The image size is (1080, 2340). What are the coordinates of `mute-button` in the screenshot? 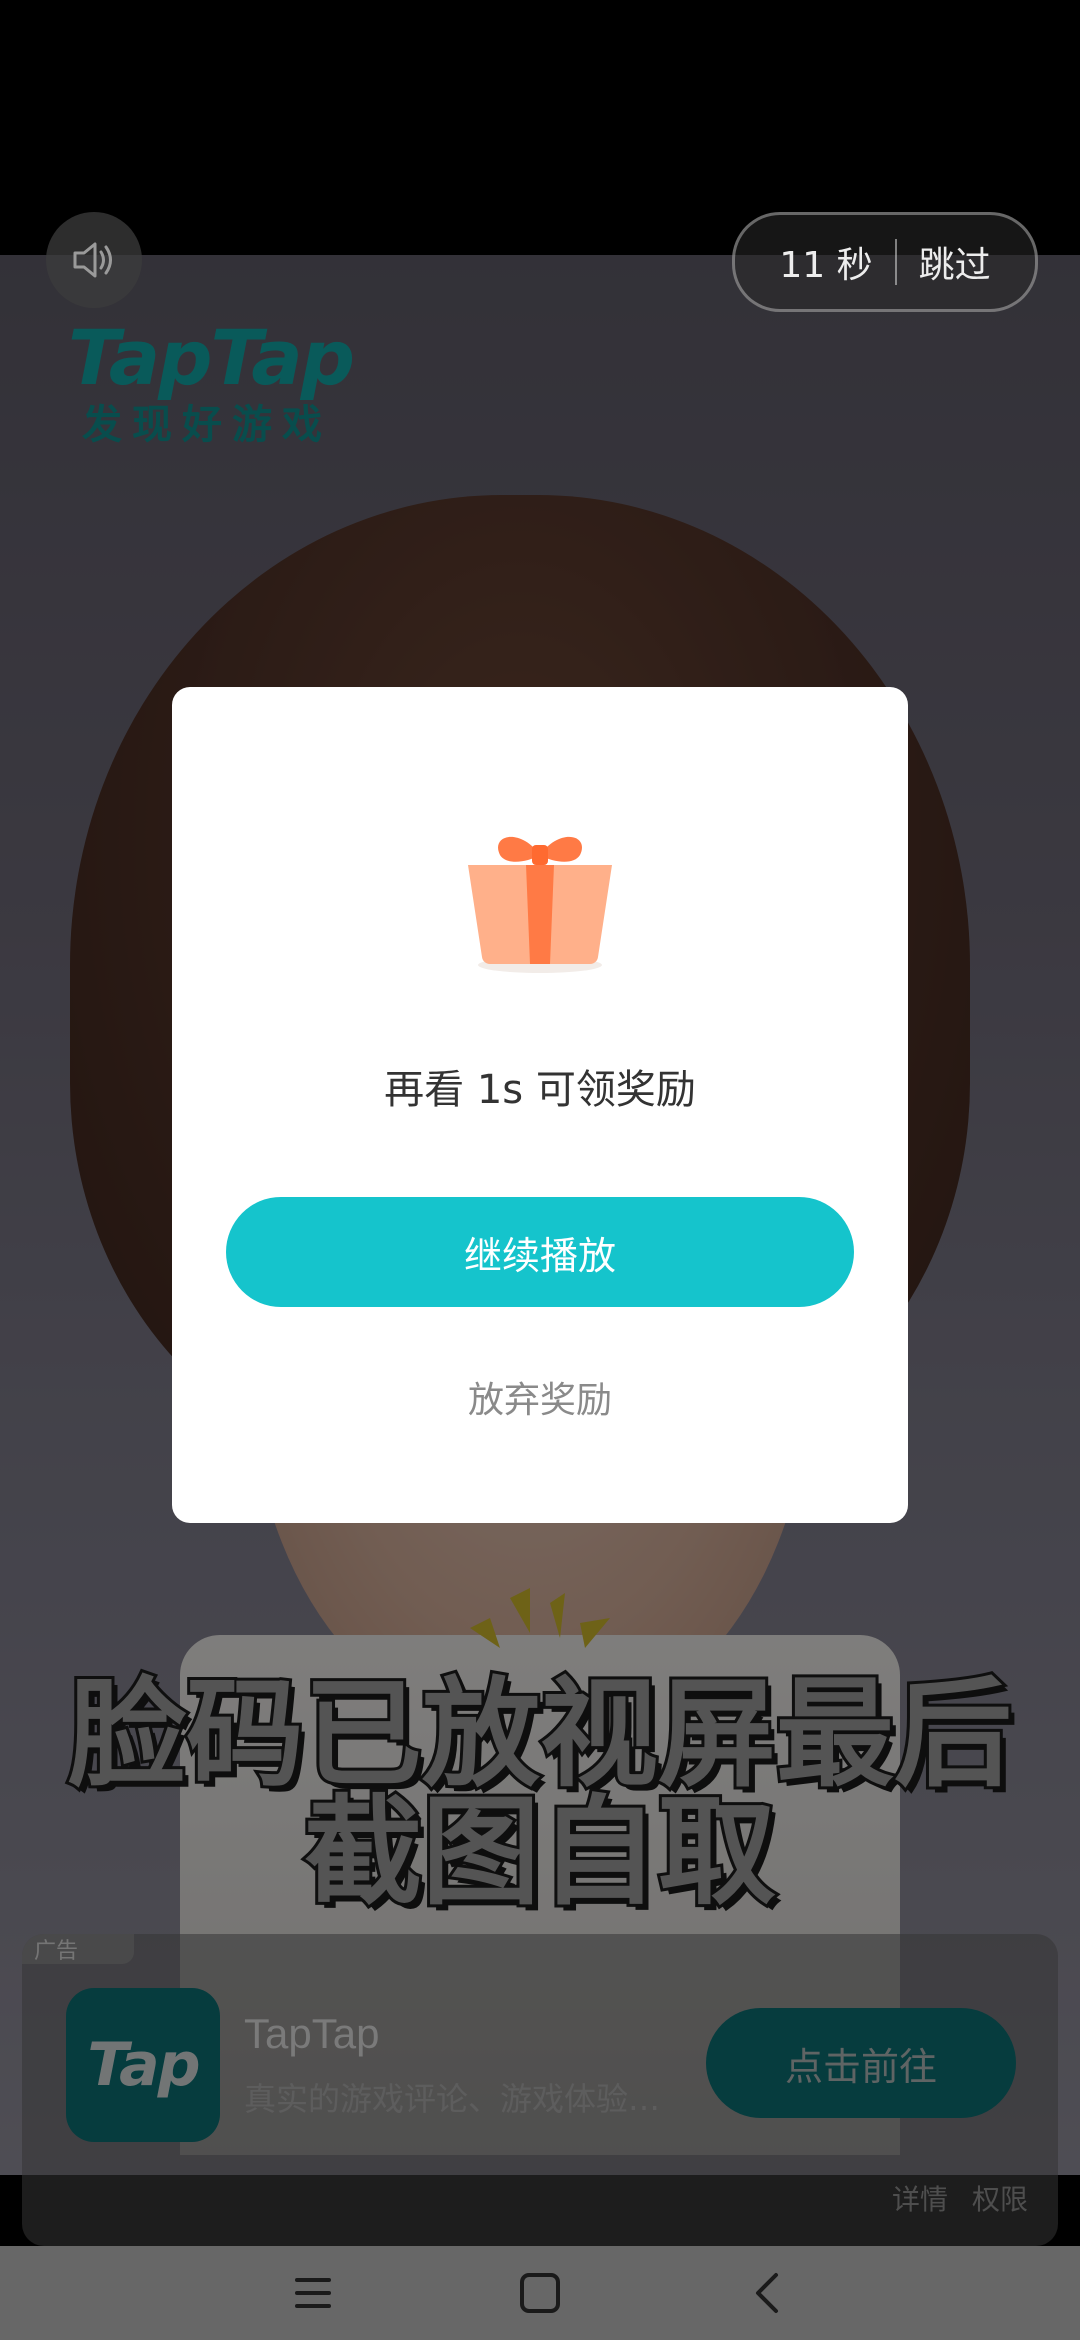 It's located at (94, 260).